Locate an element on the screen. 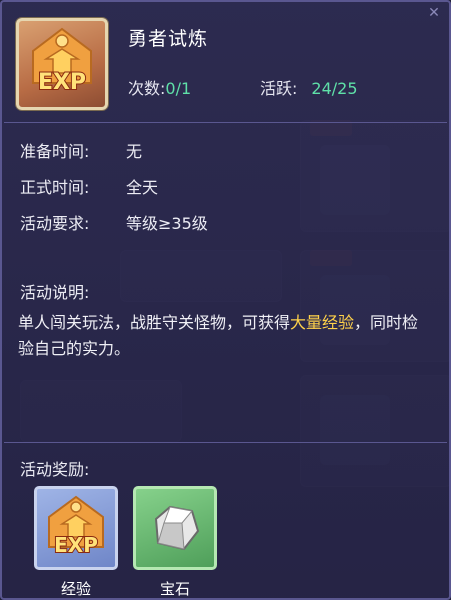 The image size is (451, 600). reward-item-exp: EXP is located at coordinates (76, 528).